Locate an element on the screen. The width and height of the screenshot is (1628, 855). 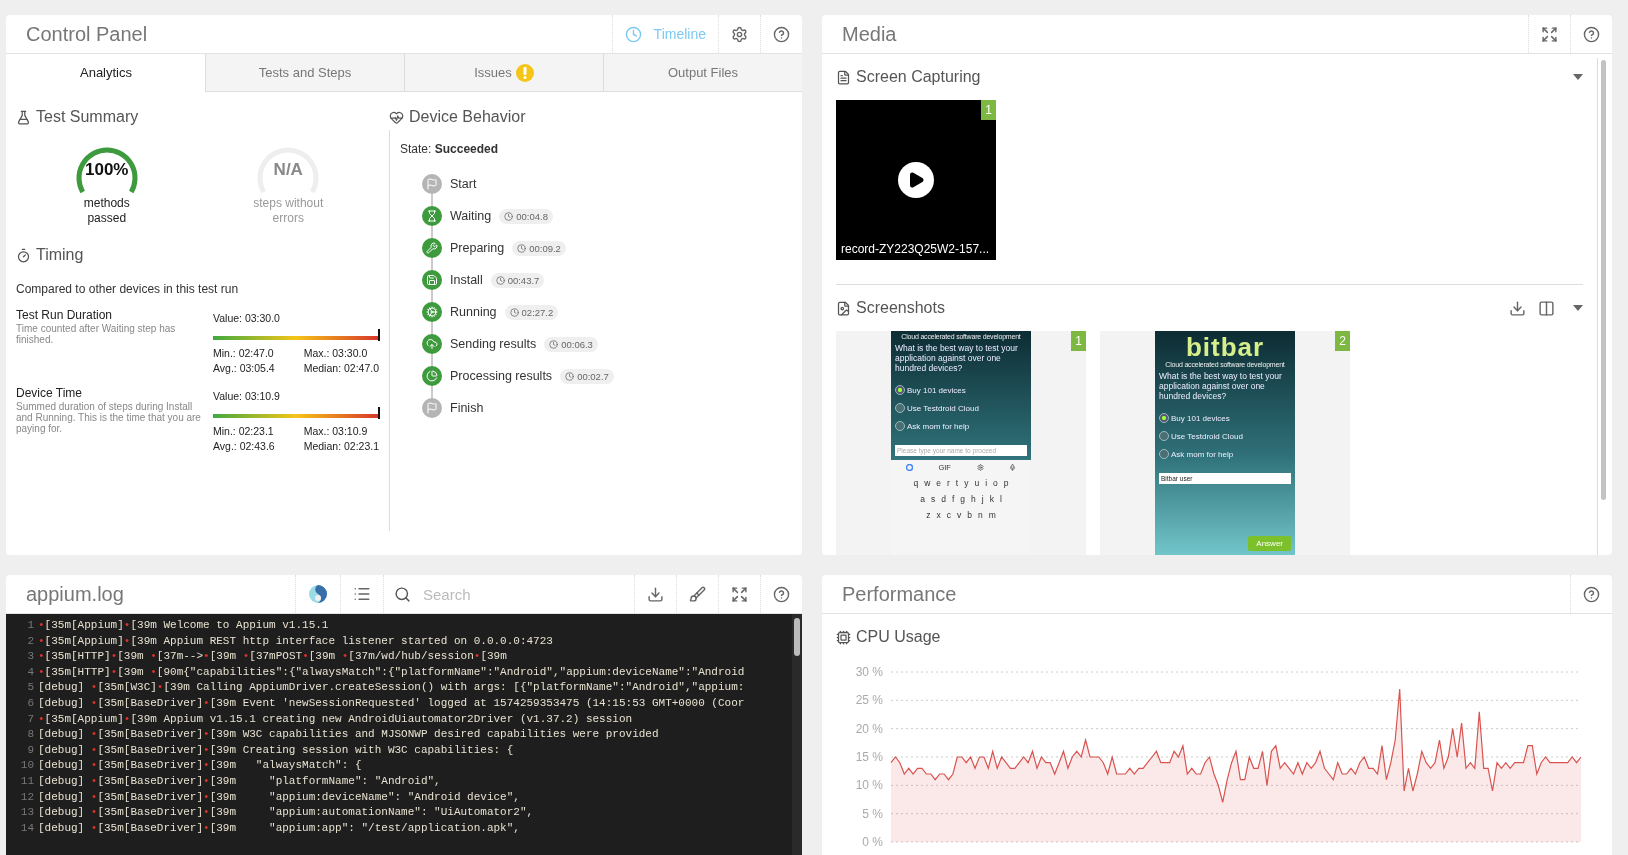
triangle-icon is located at coordinates (916, 180).